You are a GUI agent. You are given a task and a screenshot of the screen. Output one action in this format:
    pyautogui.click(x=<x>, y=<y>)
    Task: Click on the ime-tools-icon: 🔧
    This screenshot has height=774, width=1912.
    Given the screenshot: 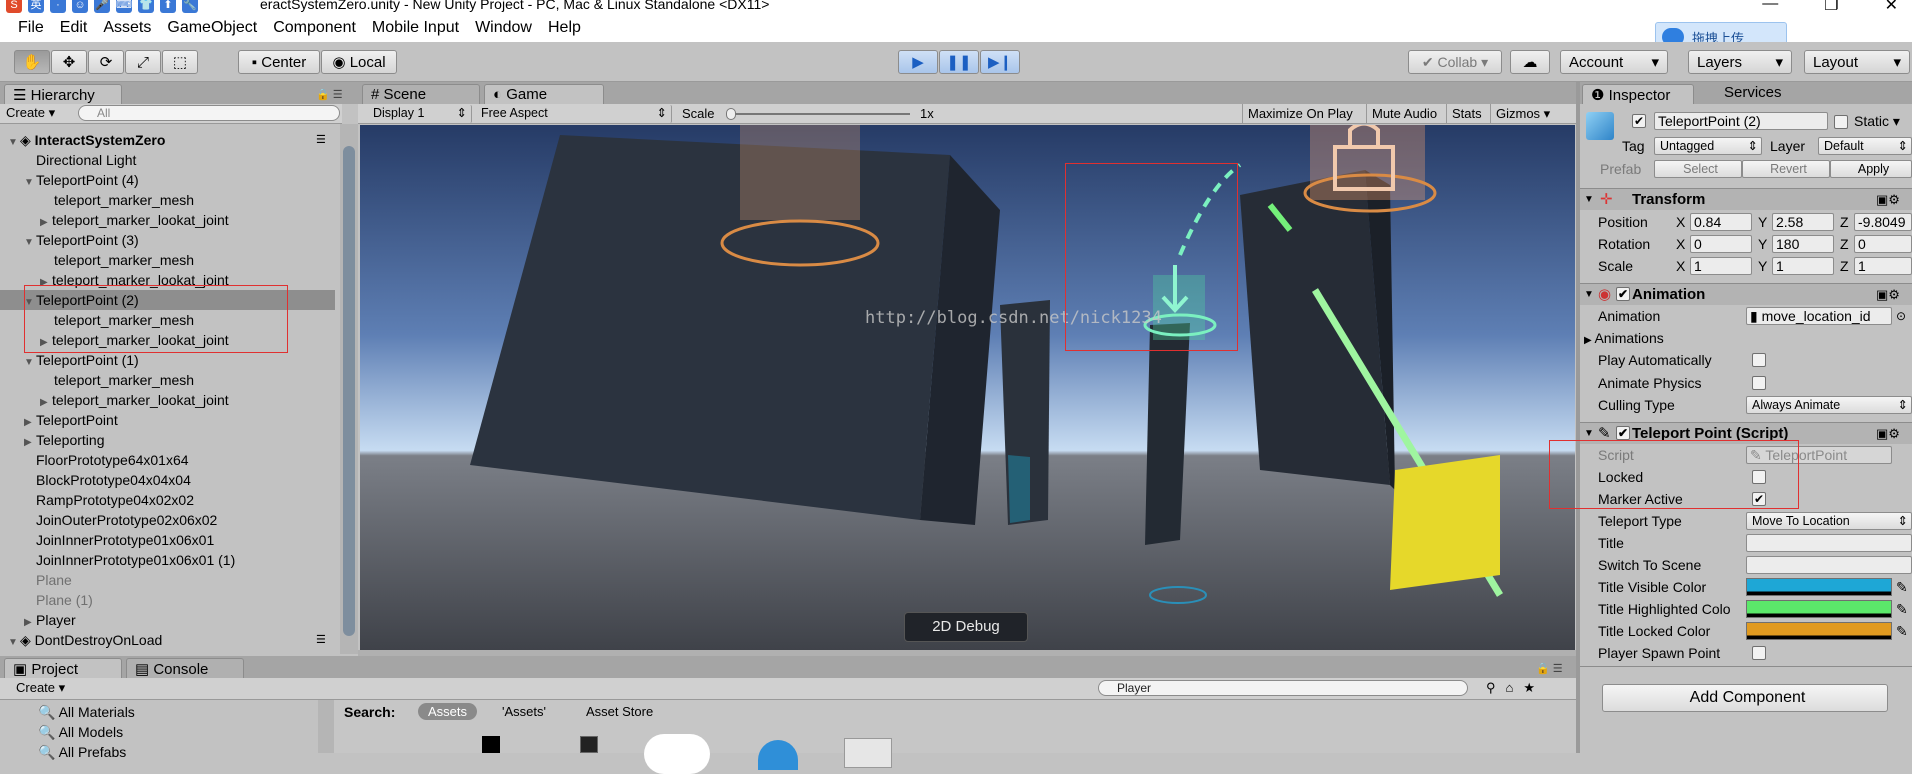 What is the action you would take?
    pyautogui.click(x=190, y=6)
    